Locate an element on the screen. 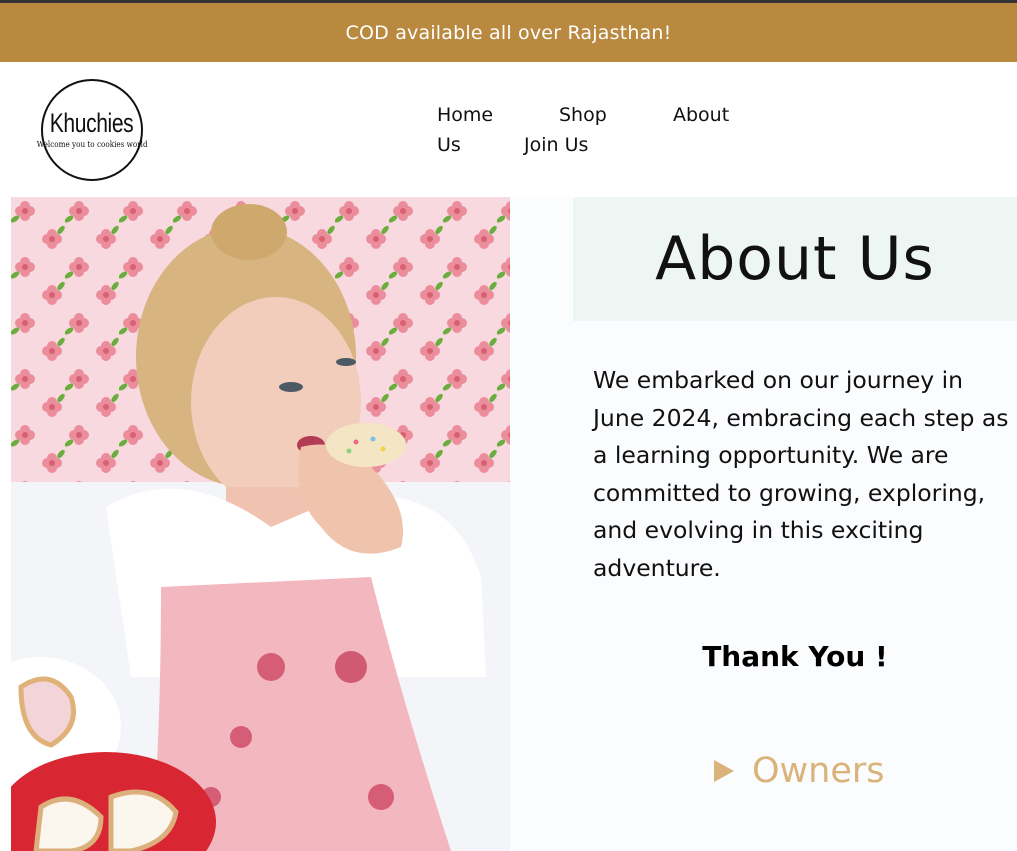  nav-shop: Shop is located at coordinates (583, 115).